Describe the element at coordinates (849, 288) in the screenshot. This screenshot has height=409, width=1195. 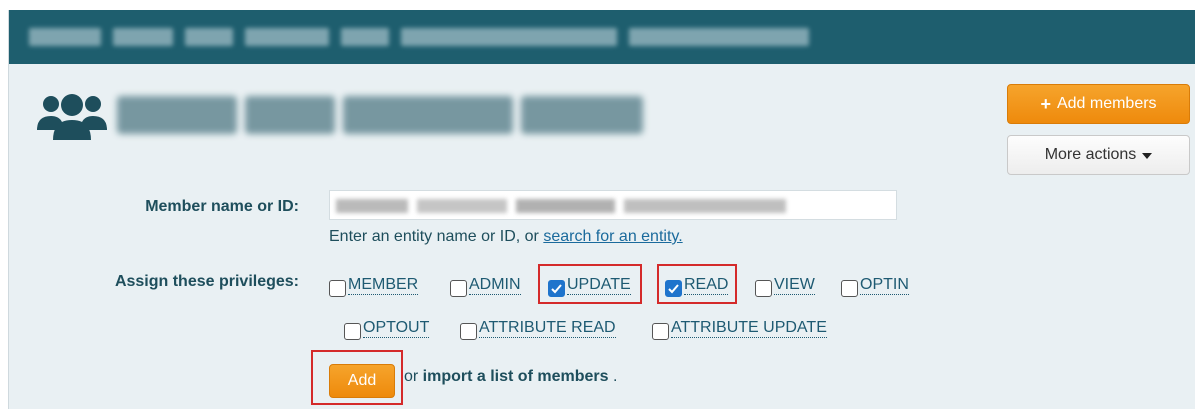
I see `checkbox-optin` at that location.